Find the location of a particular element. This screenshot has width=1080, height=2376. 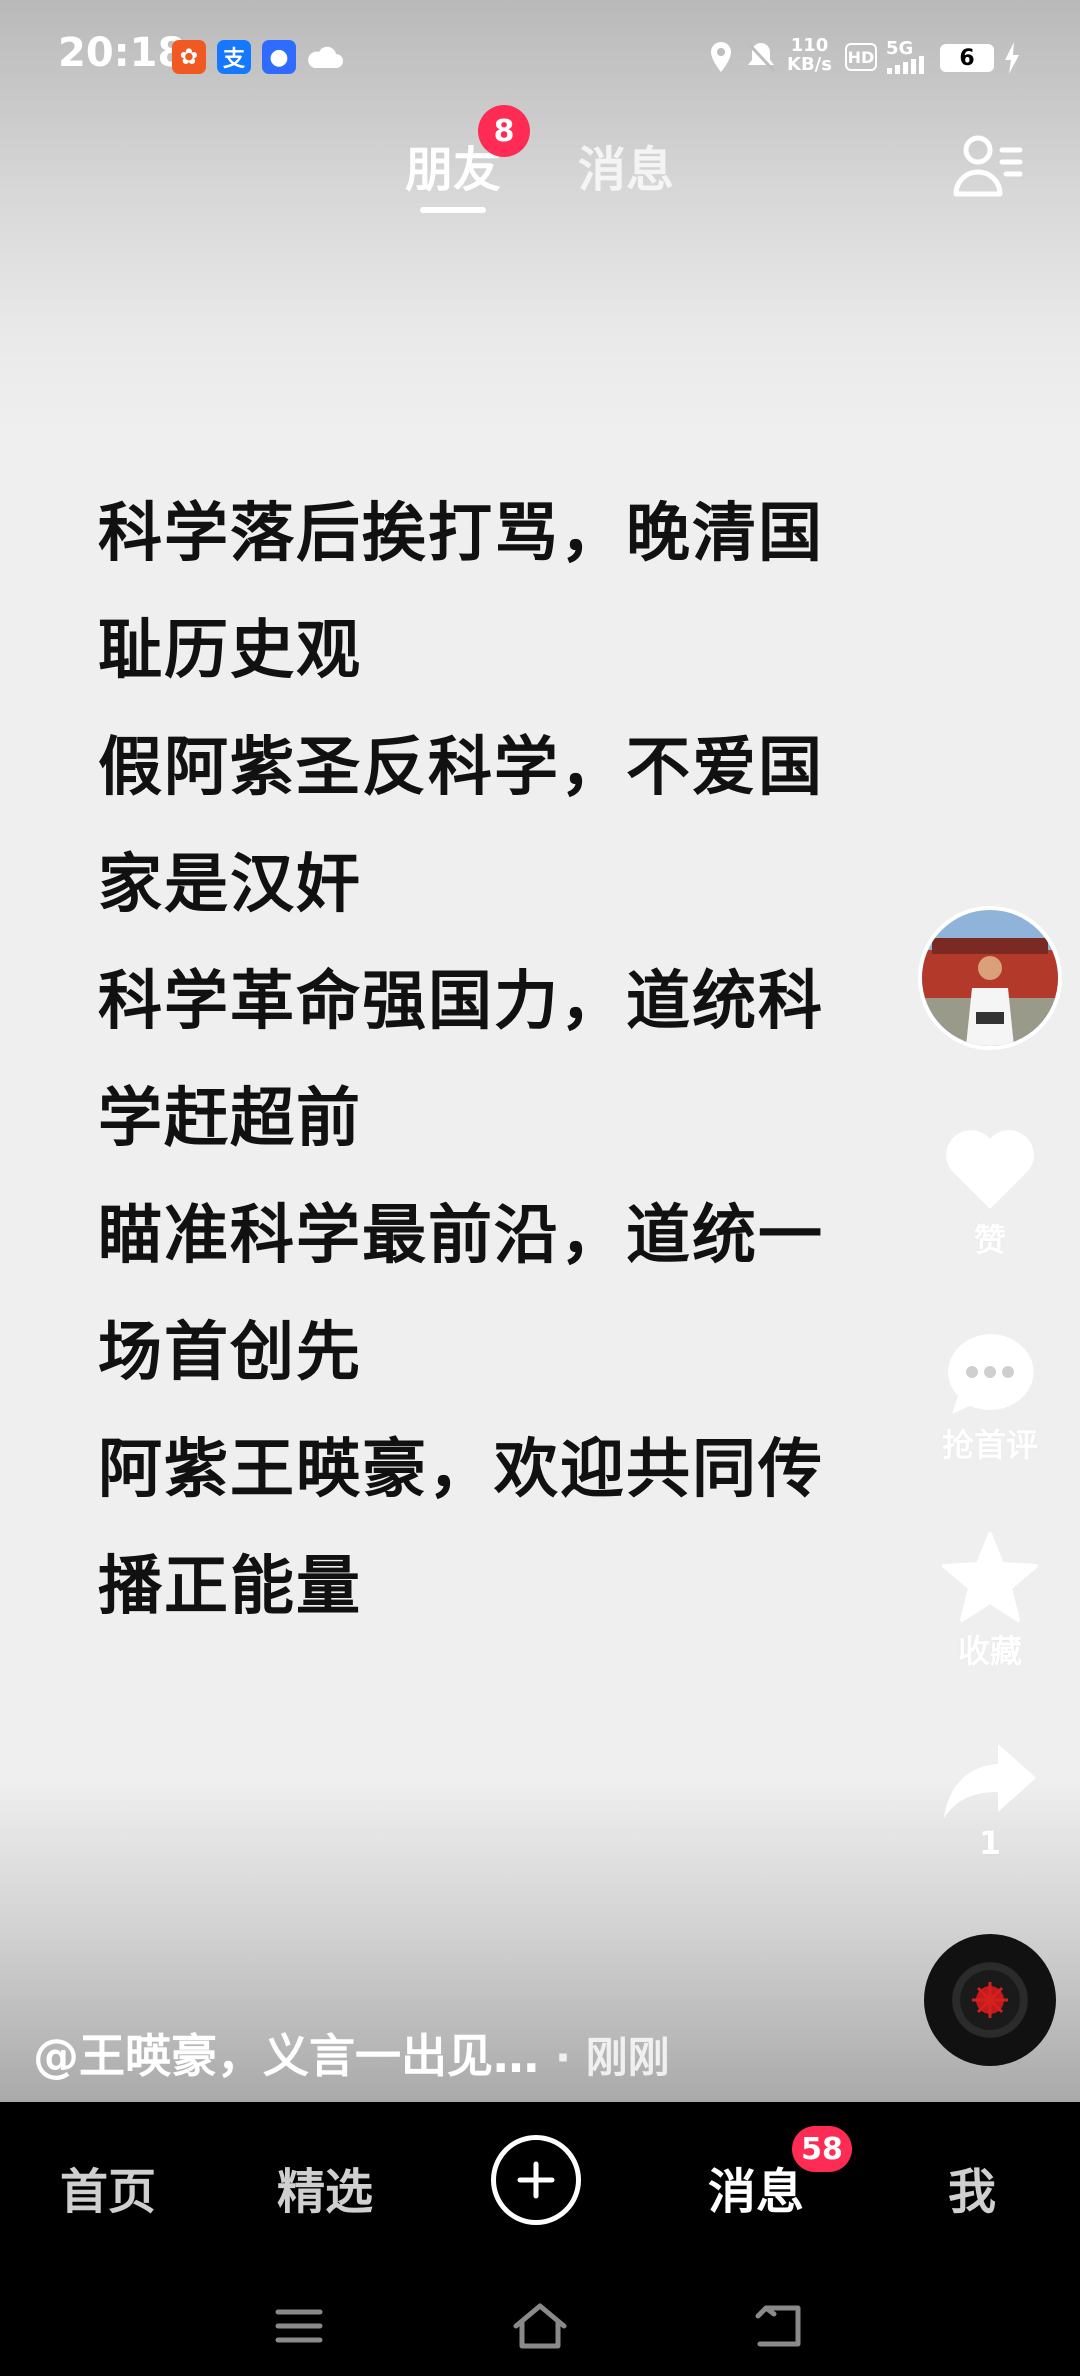

system-nav-bar is located at coordinates (540, 2325).